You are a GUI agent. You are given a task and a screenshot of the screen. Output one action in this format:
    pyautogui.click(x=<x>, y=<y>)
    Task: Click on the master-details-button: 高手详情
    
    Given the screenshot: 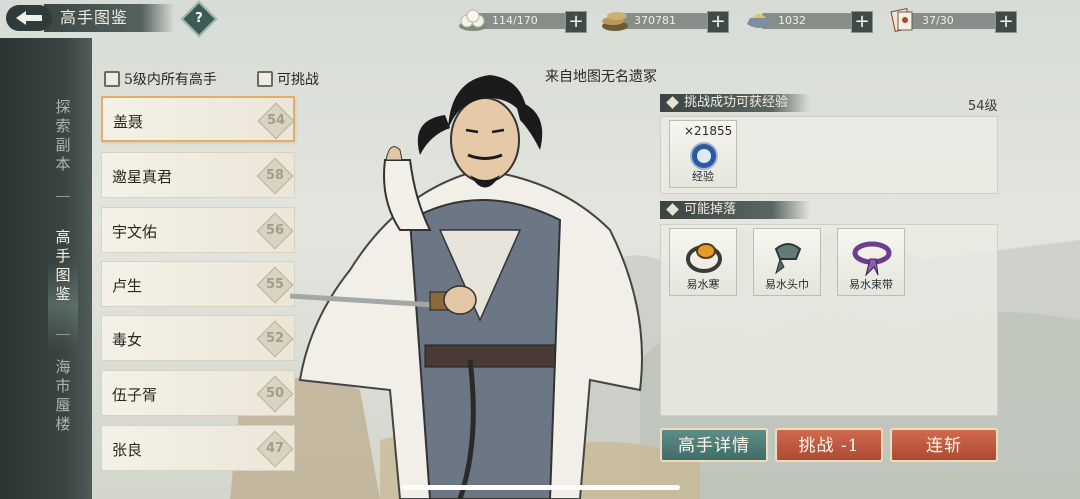 What is the action you would take?
    pyautogui.click(x=714, y=445)
    